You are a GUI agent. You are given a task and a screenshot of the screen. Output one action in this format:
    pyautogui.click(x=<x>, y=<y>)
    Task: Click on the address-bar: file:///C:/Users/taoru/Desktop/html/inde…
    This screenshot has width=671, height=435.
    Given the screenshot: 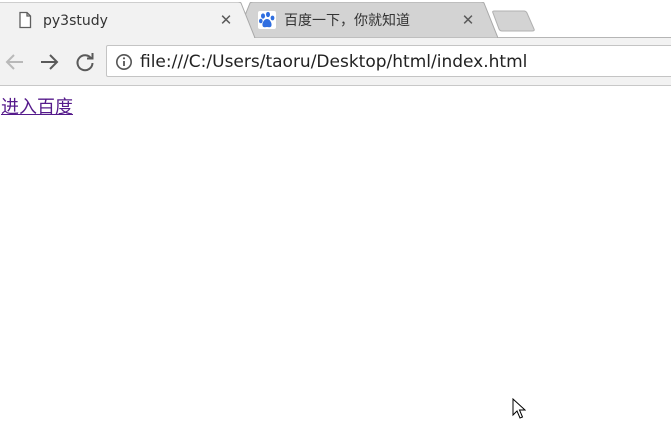 What is the action you would take?
    pyautogui.click(x=388, y=61)
    